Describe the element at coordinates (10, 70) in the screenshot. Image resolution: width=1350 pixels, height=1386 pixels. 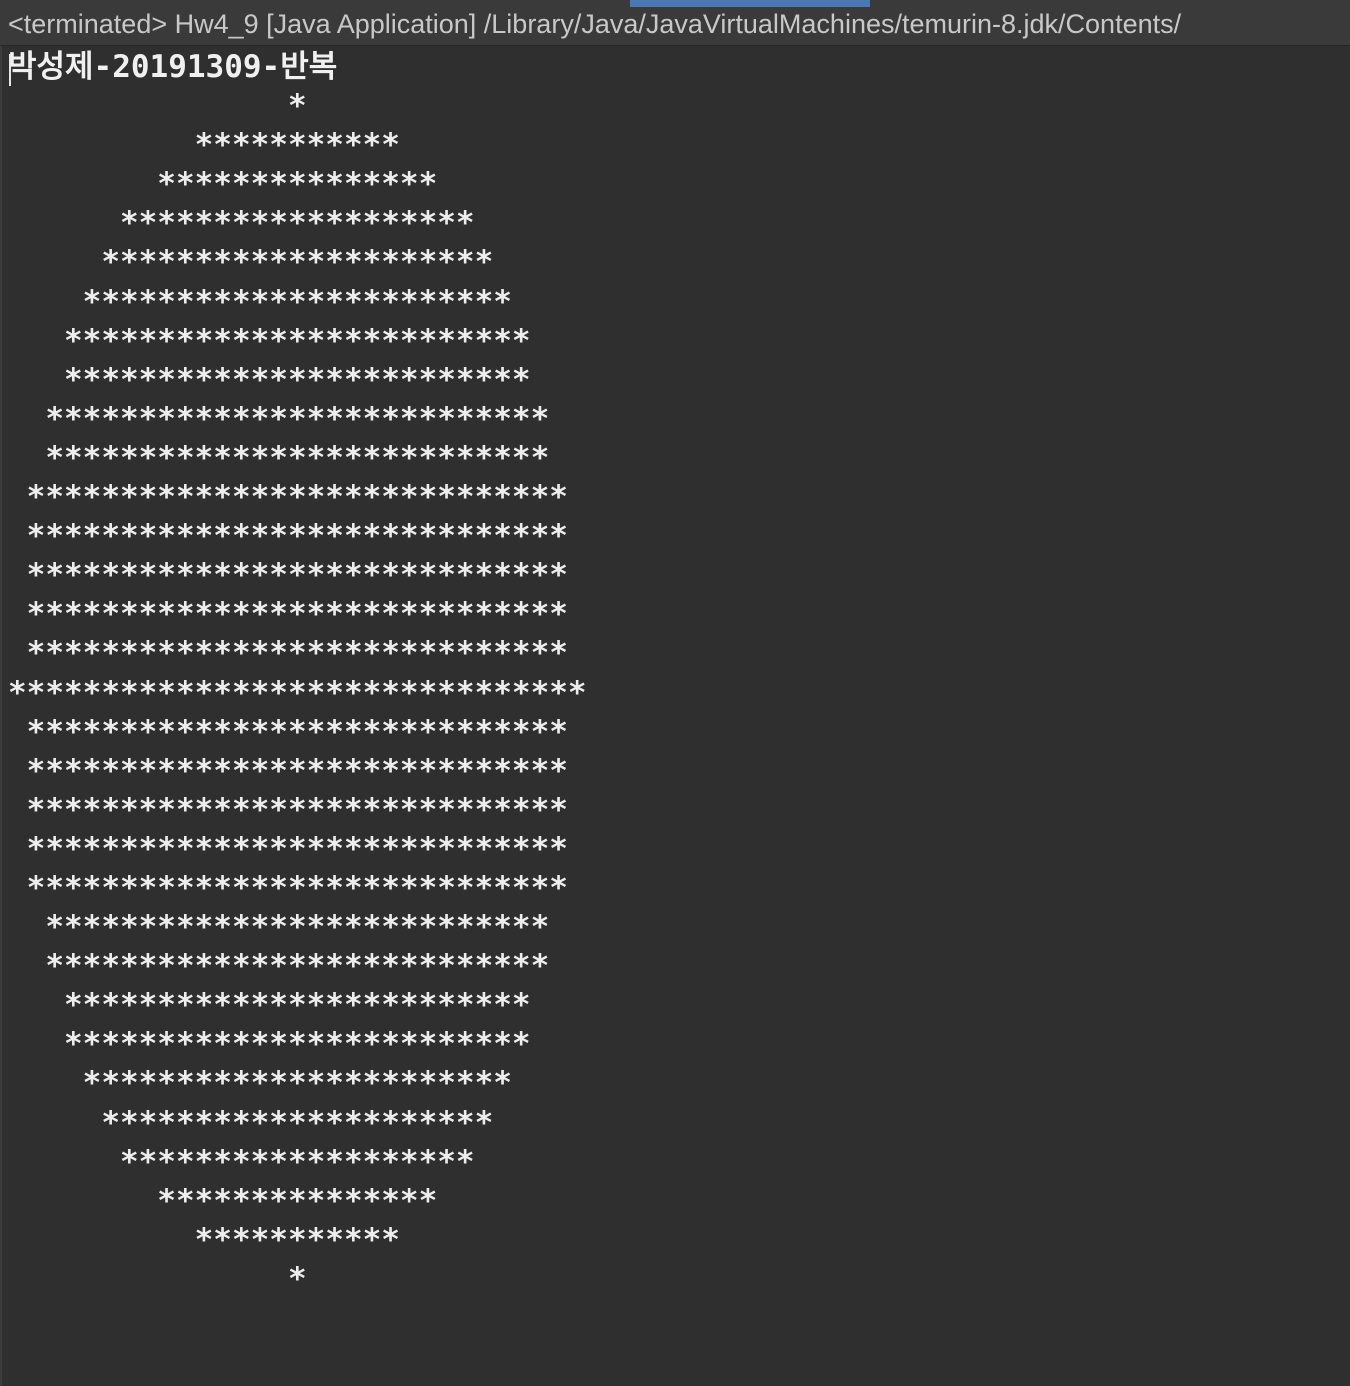
I see `text-caret` at that location.